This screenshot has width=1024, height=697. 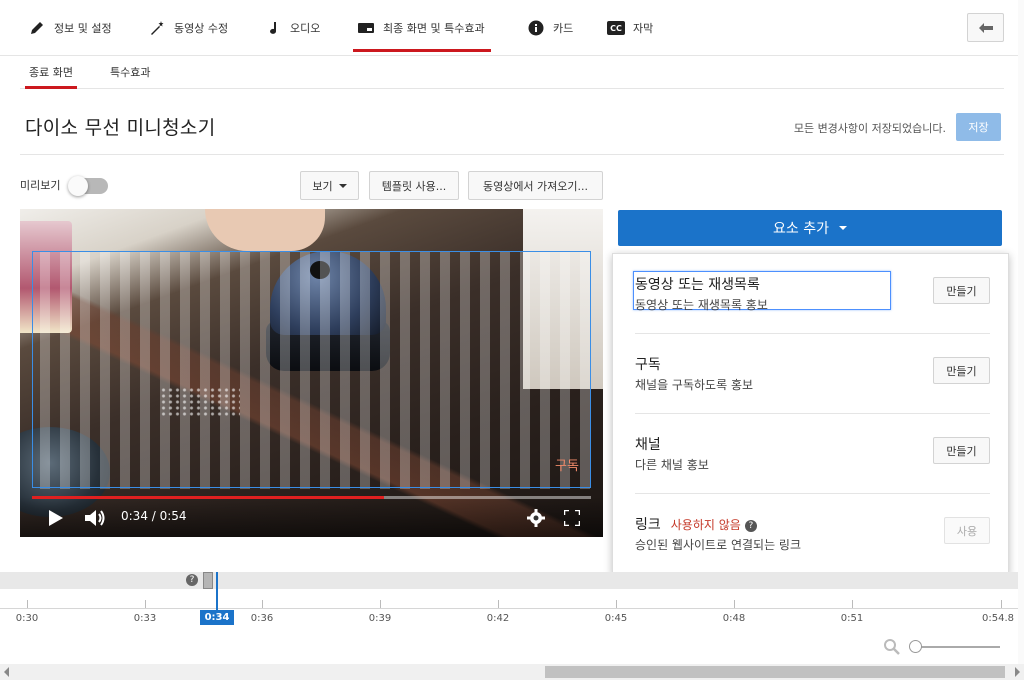 I want to click on zoom-search-icon, so click(x=892, y=647).